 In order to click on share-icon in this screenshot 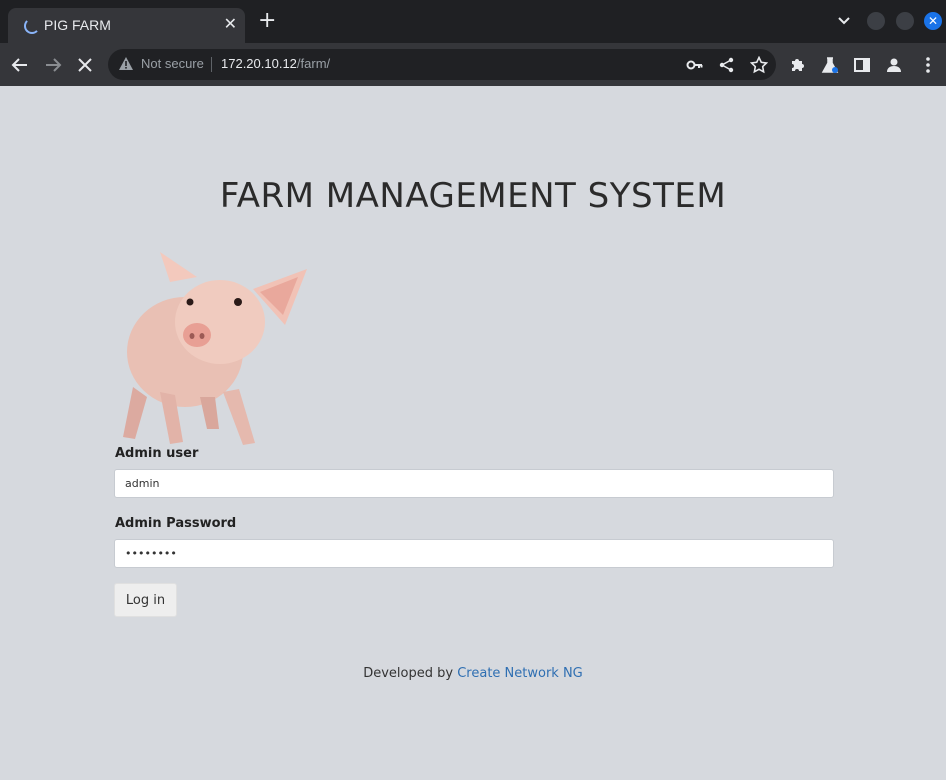, I will do `click(727, 65)`.